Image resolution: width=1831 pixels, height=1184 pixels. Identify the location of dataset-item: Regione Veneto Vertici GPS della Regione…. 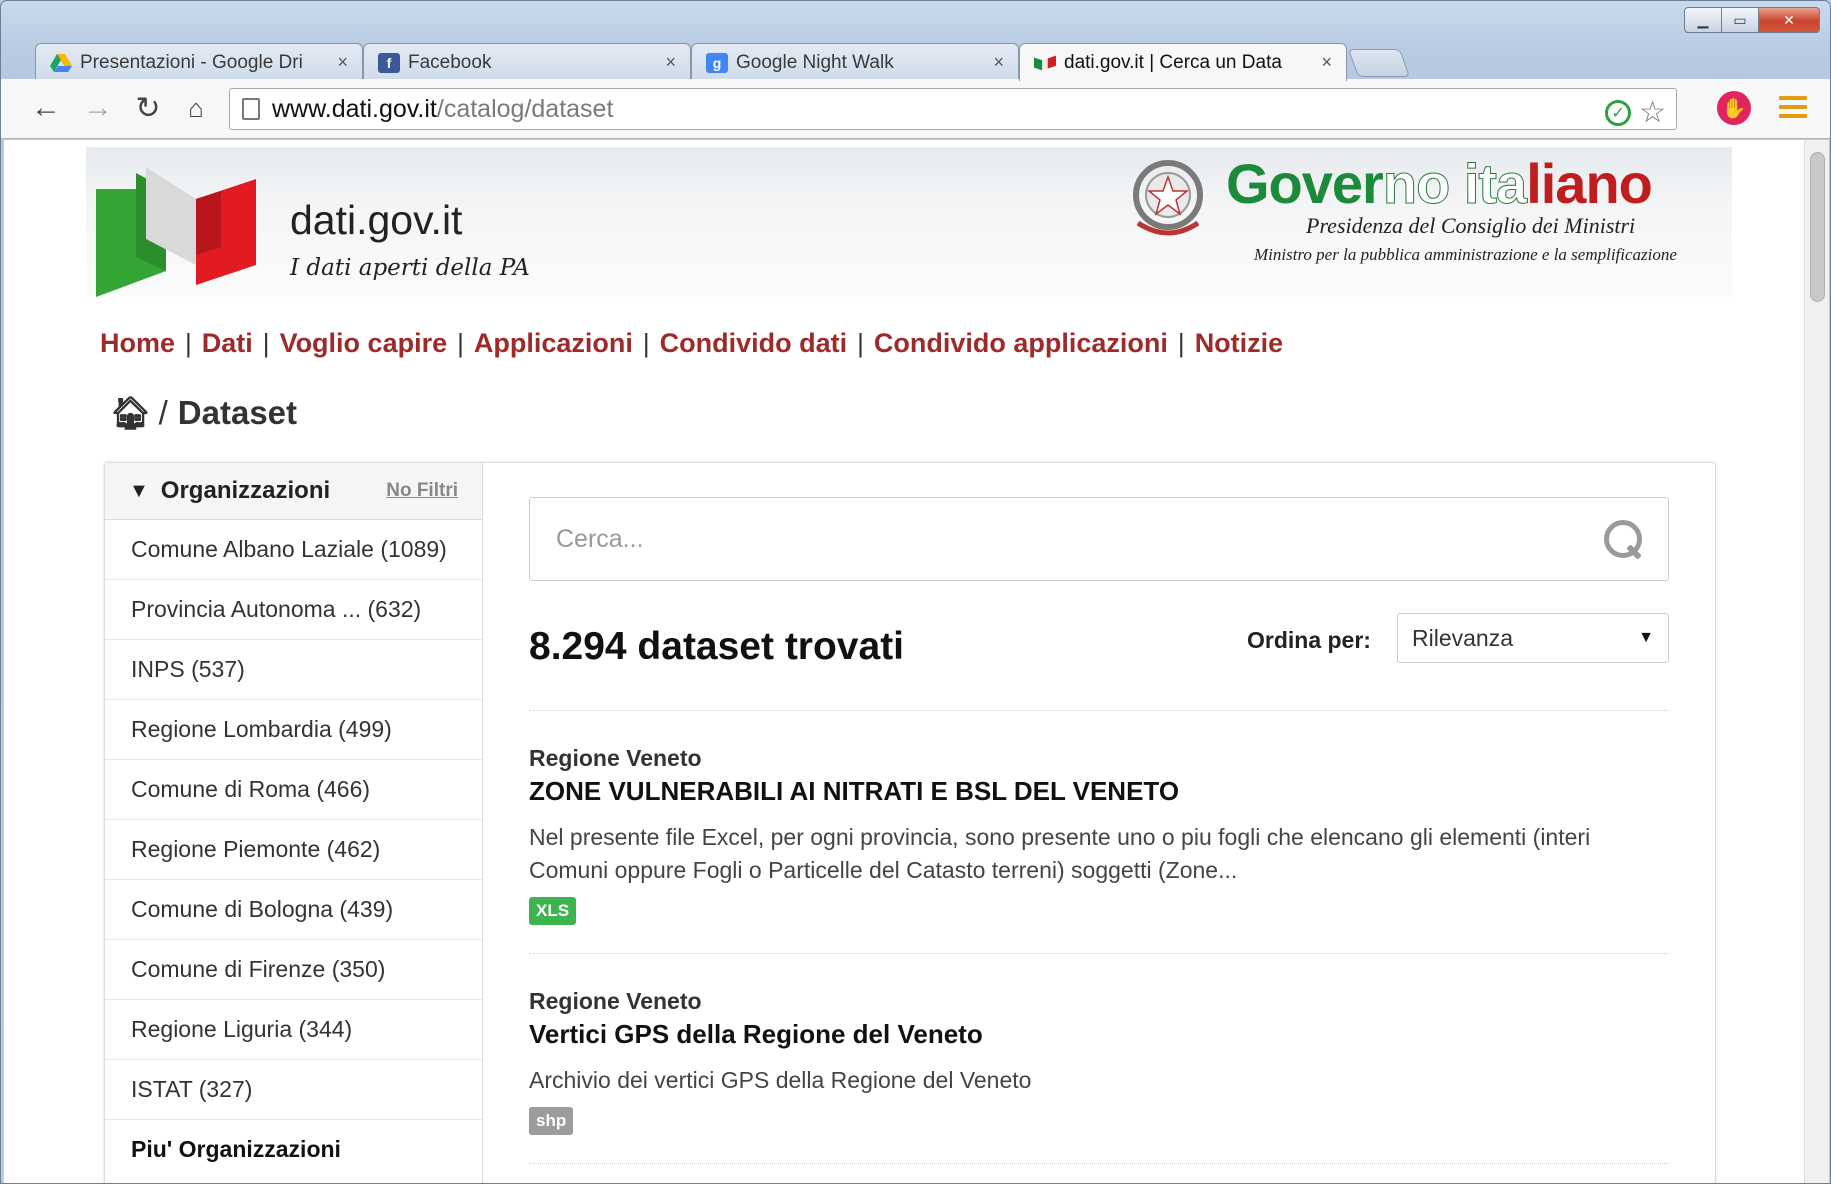
(1099, 1059).